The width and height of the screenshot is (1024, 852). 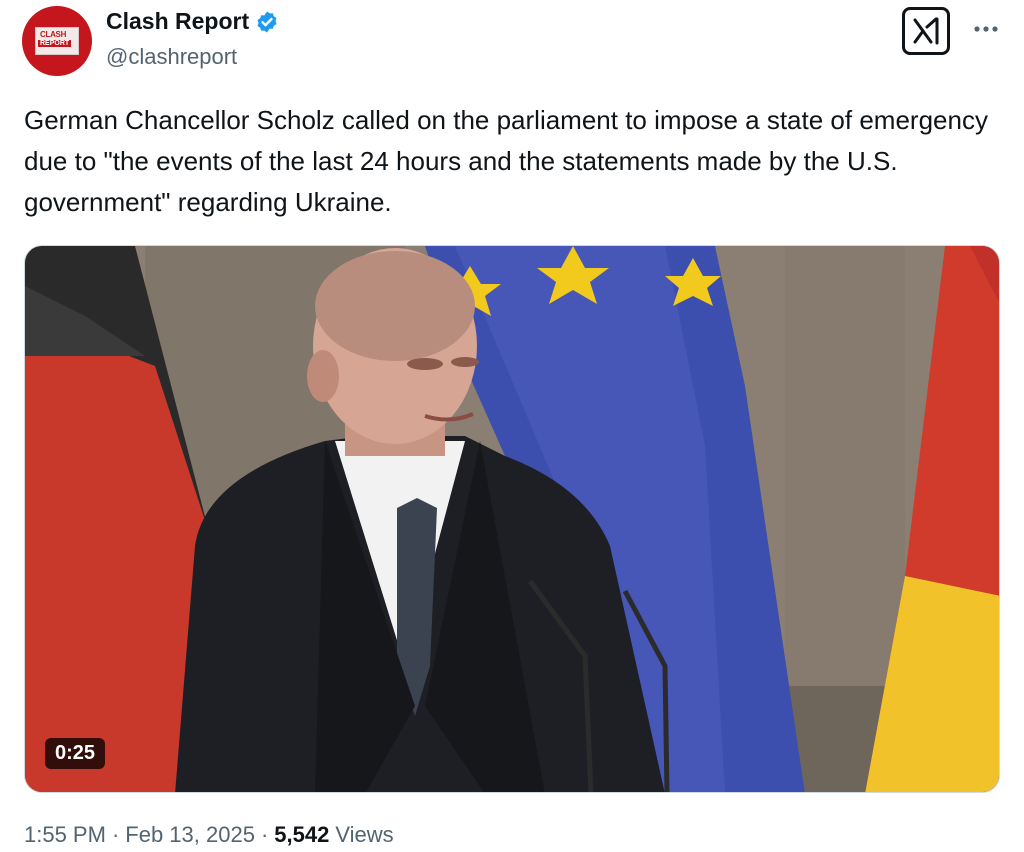 I want to click on verified-badge-icon, so click(x=267, y=22).